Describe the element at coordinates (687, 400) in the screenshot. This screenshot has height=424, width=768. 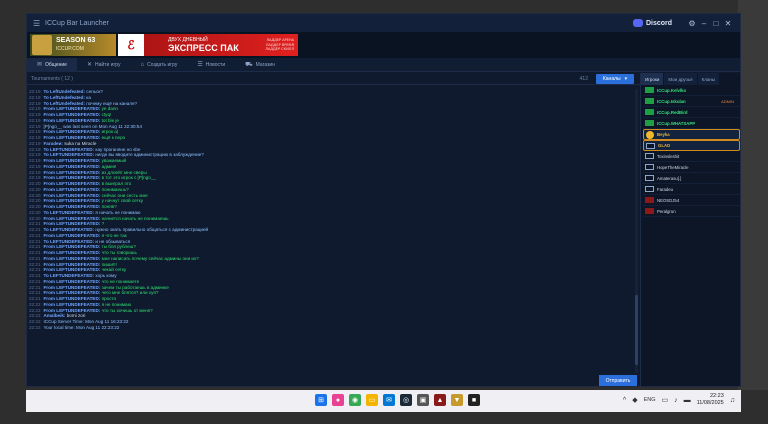
I see `battery-icon: ▬` at that location.